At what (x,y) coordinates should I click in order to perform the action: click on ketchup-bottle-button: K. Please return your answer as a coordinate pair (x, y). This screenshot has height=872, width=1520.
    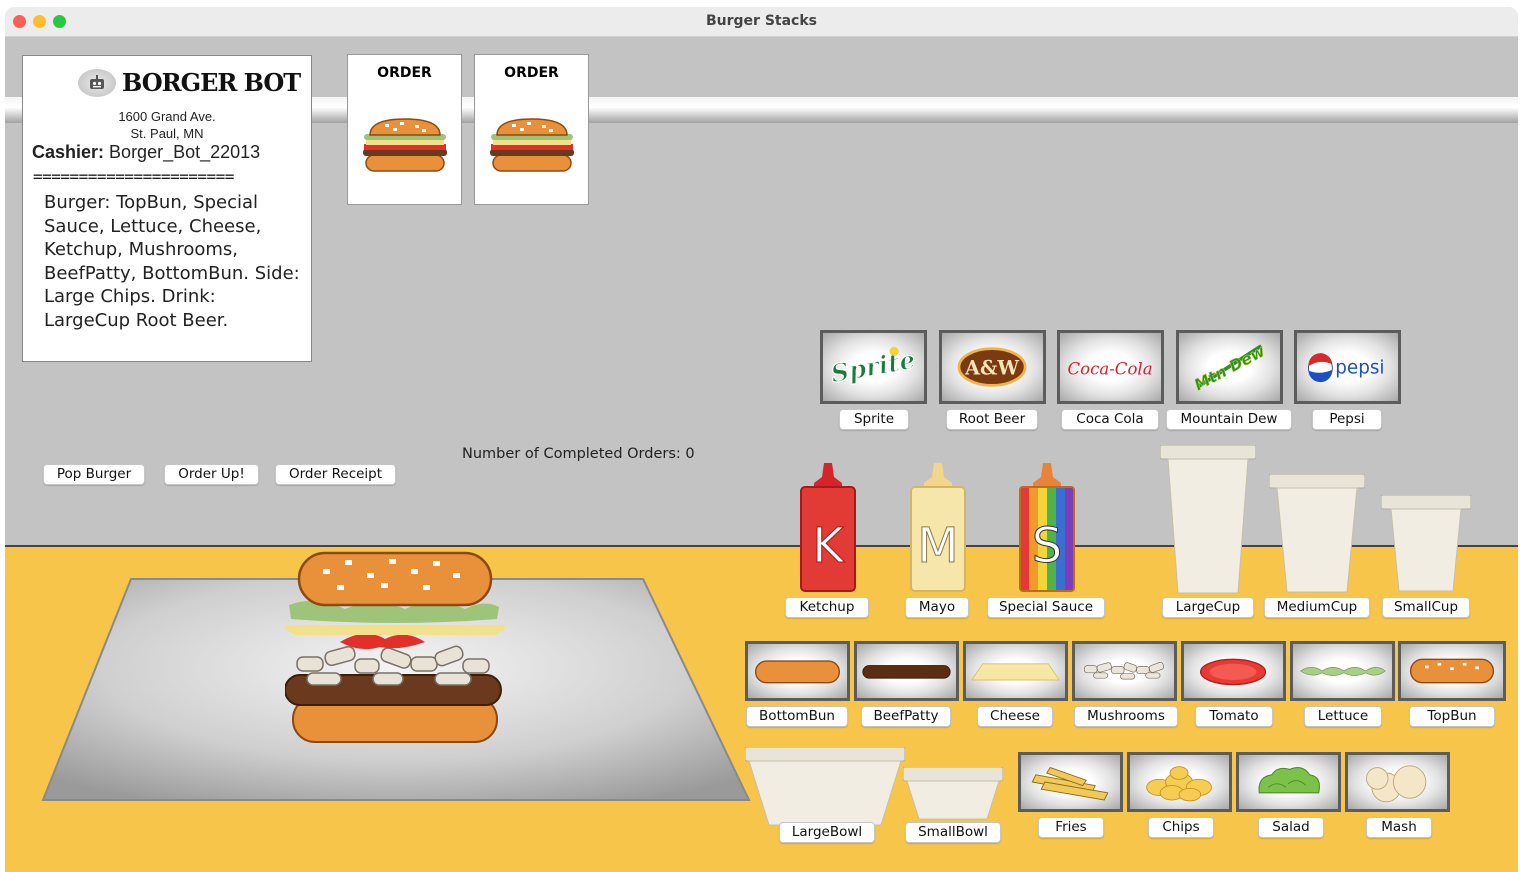
    Looking at the image, I should click on (828, 528).